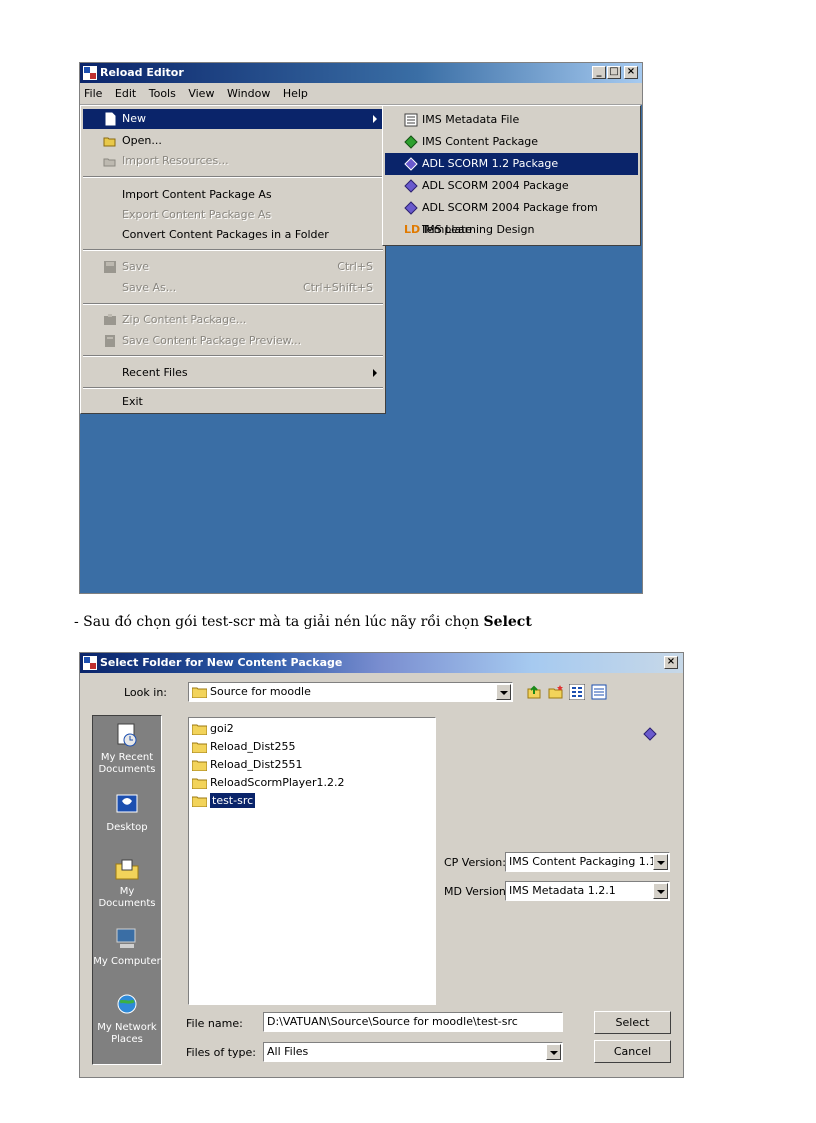  Describe the element at coordinates (599, 72) in the screenshot. I see `minimize-button: _` at that location.